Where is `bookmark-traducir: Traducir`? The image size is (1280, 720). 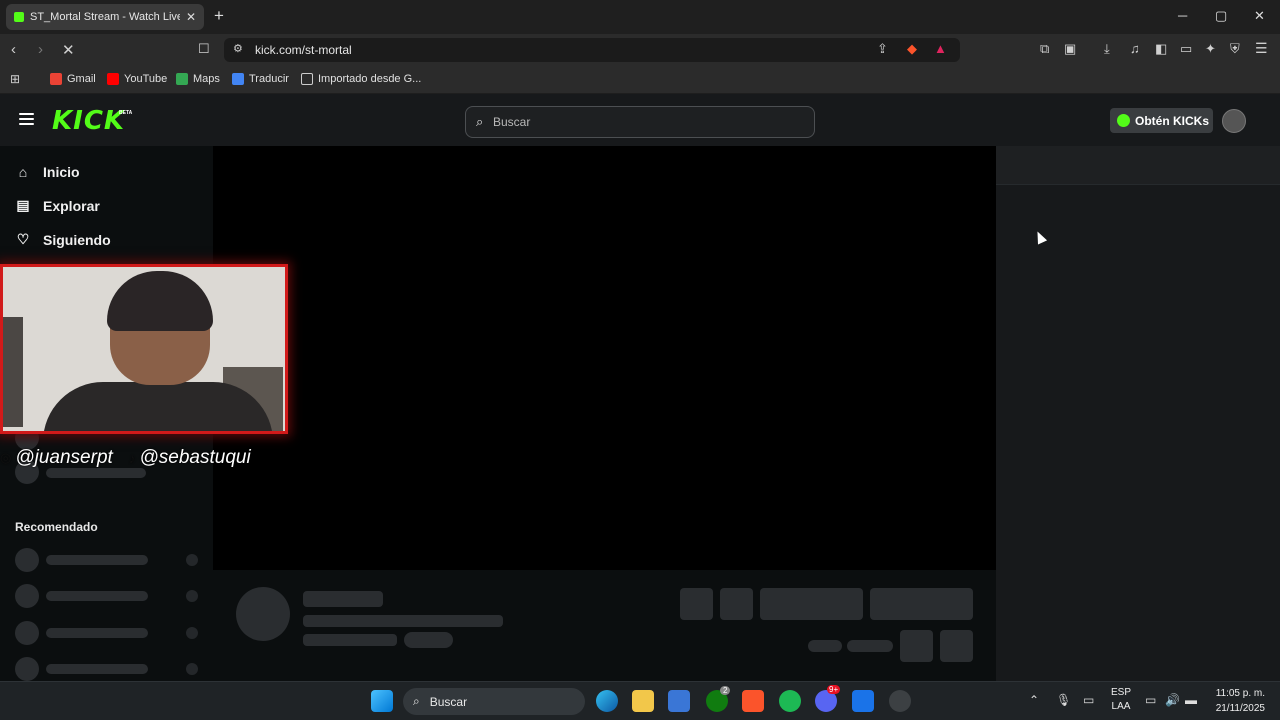
bookmark-traducir: Traducir is located at coordinates (260, 79).